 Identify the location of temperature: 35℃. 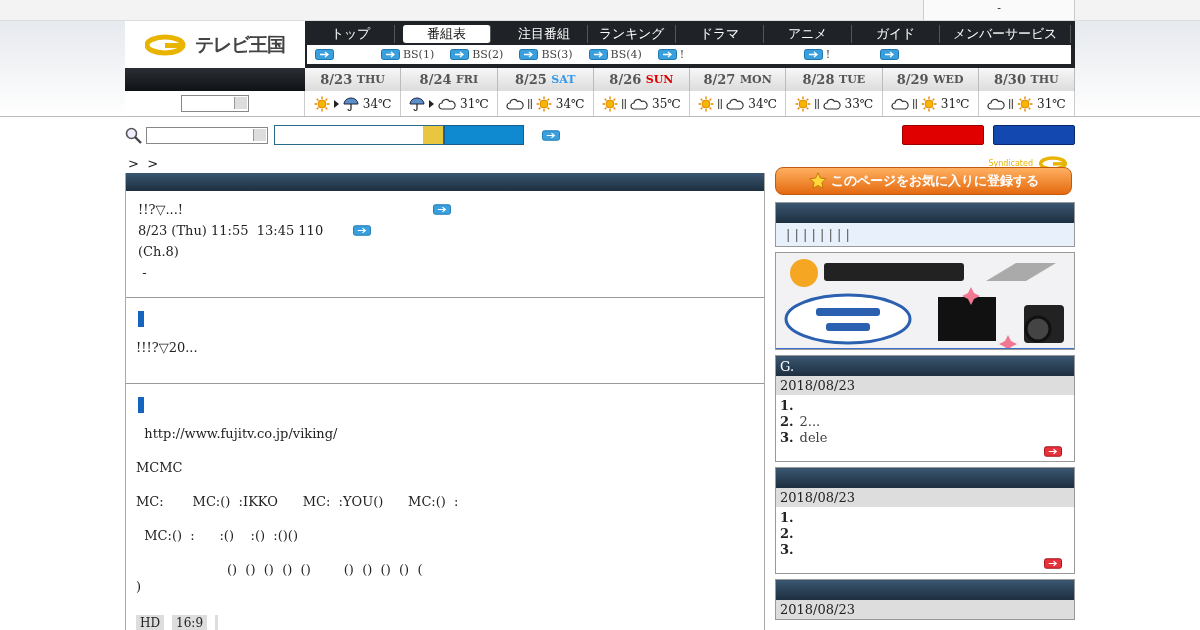
(666, 103).